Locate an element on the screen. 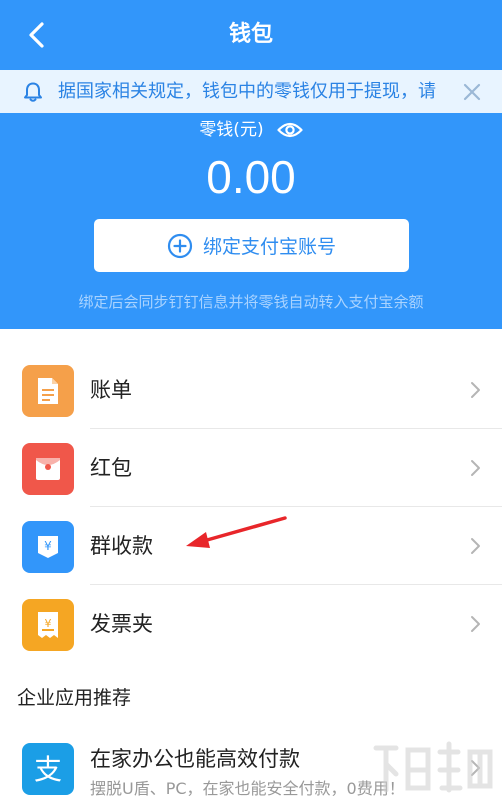 Image resolution: width=502 pixels, height=807 pixels. watermark-logo is located at coordinates (433, 767).